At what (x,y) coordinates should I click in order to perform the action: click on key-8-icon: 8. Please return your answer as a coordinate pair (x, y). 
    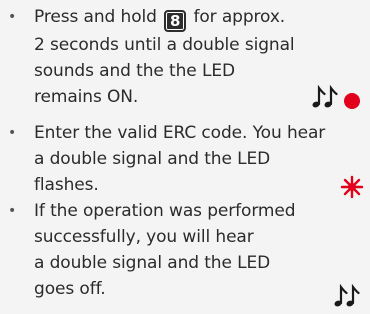
    Looking at the image, I should click on (175, 21).